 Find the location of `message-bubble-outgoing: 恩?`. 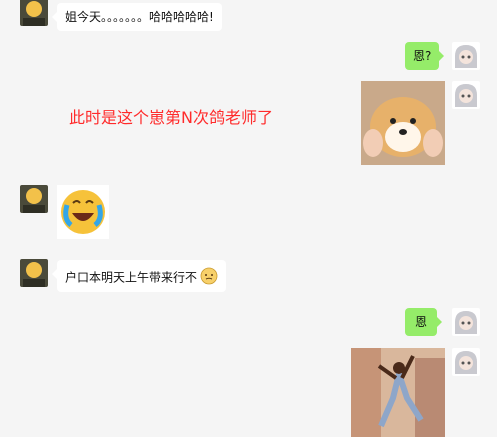

message-bubble-outgoing: 恩? is located at coordinates (425, 56).